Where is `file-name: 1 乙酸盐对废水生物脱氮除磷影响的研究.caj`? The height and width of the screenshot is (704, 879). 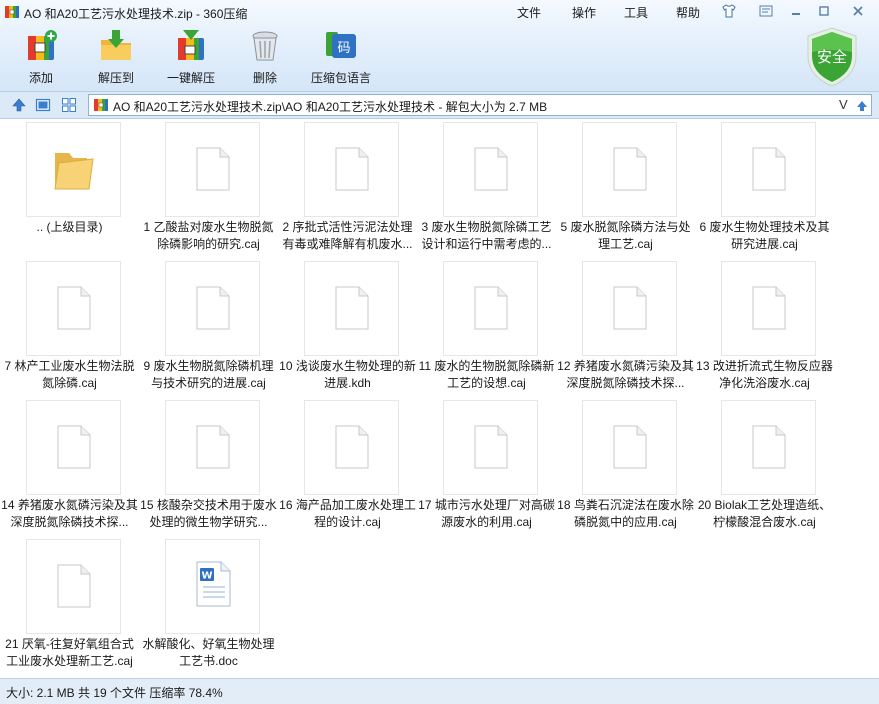 file-name: 1 乙酸盐对废水生物脱氮除磷影响的研究.caj is located at coordinates (208, 235).